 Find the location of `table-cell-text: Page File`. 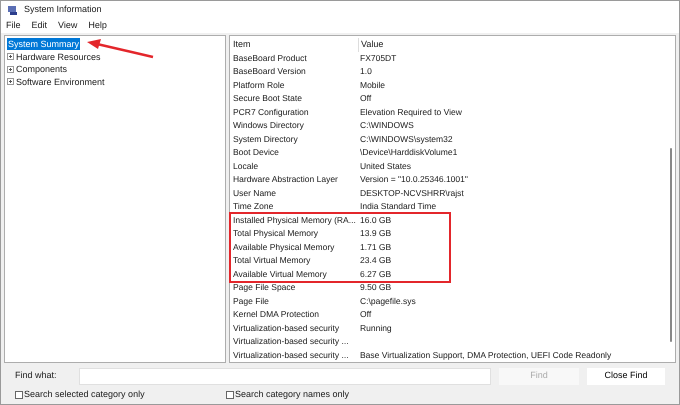

table-cell-text: Page File is located at coordinates (251, 301).